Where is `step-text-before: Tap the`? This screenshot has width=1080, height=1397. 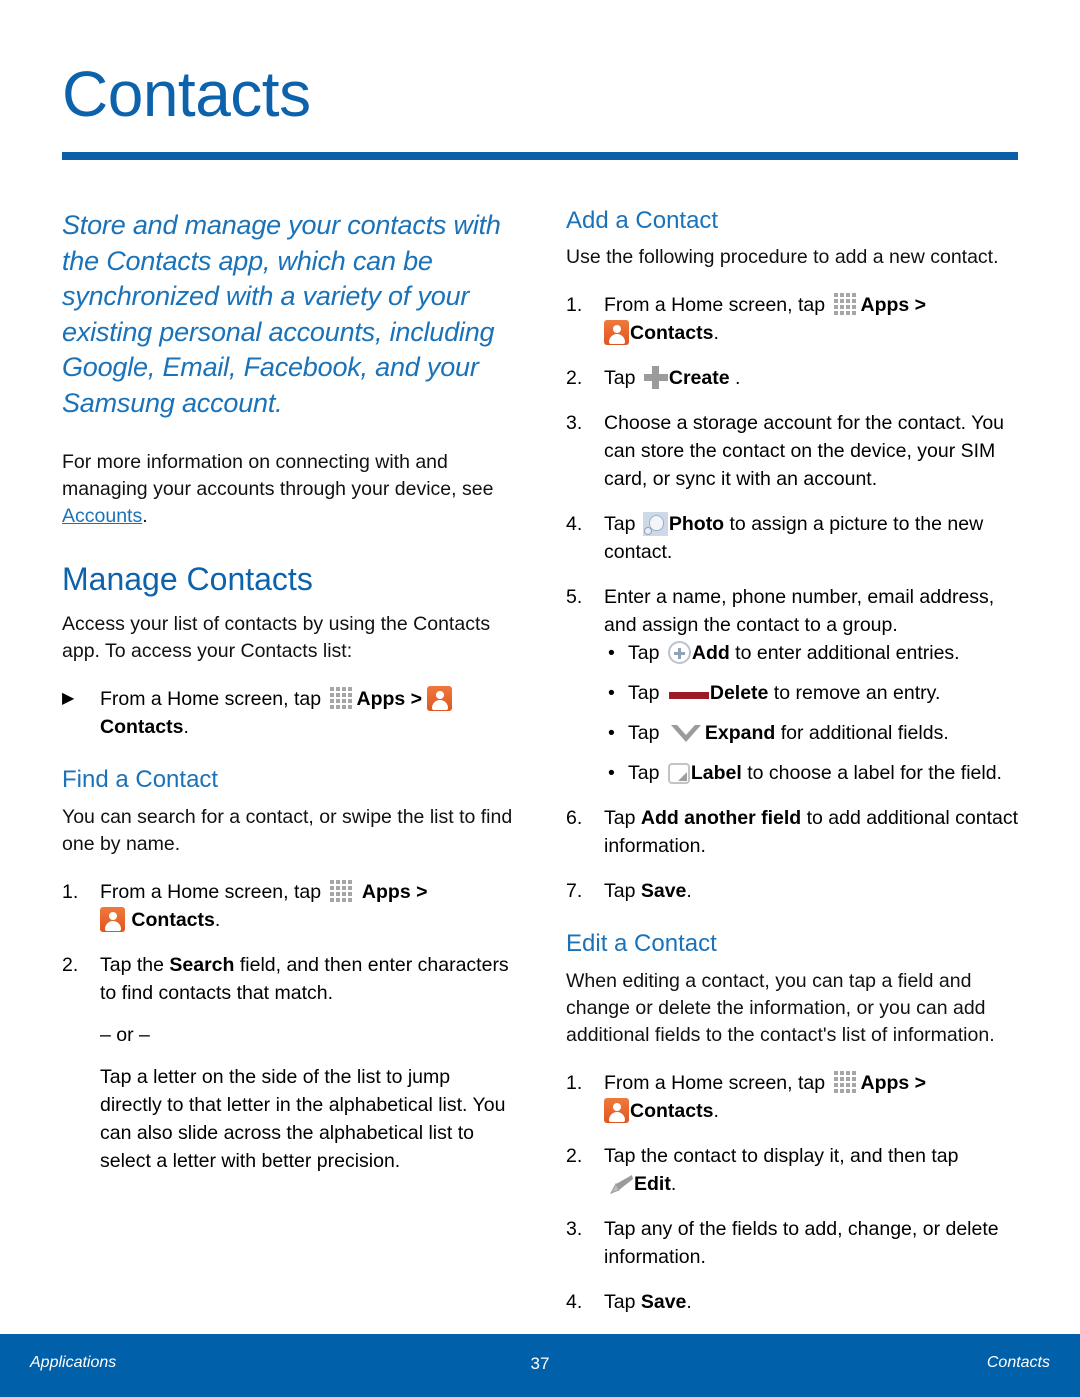 step-text-before: Tap the is located at coordinates (135, 964).